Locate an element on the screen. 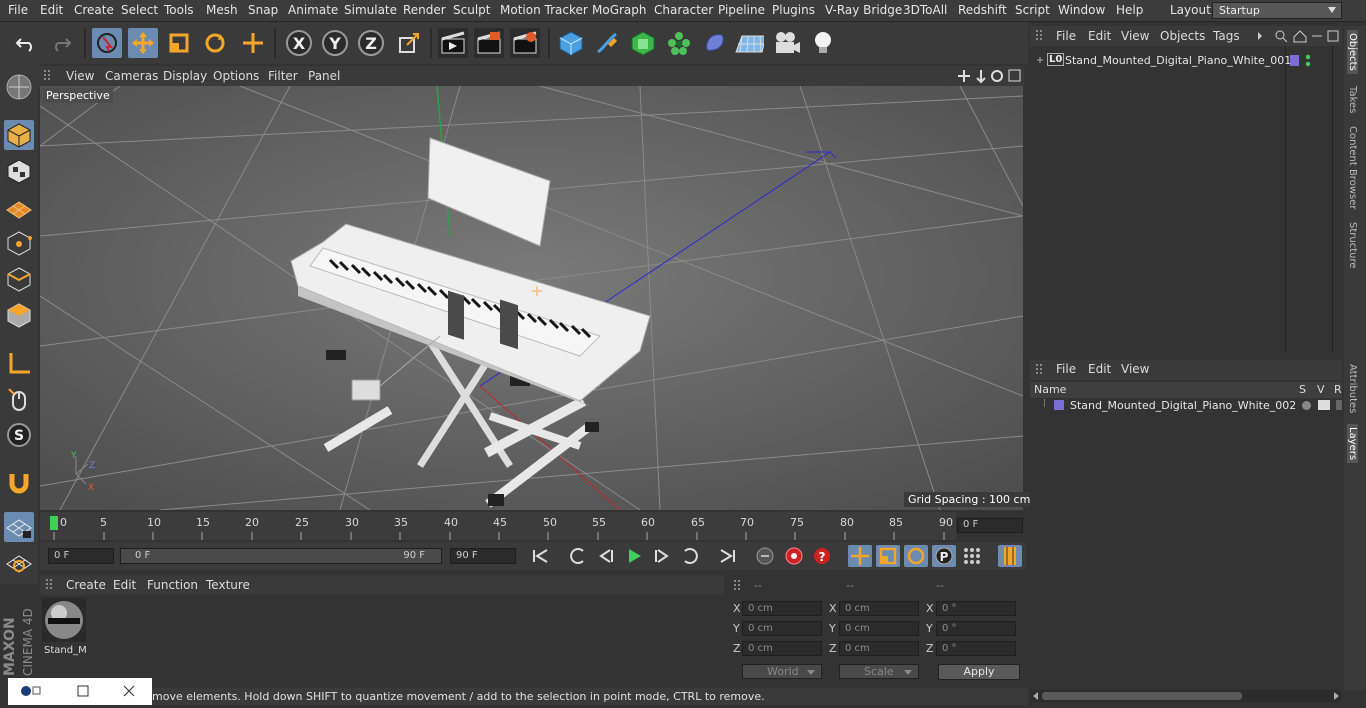 Image resolution: width=1366 pixels, height=708 pixels. tab-structure: Structure is located at coordinates (1352, 245).